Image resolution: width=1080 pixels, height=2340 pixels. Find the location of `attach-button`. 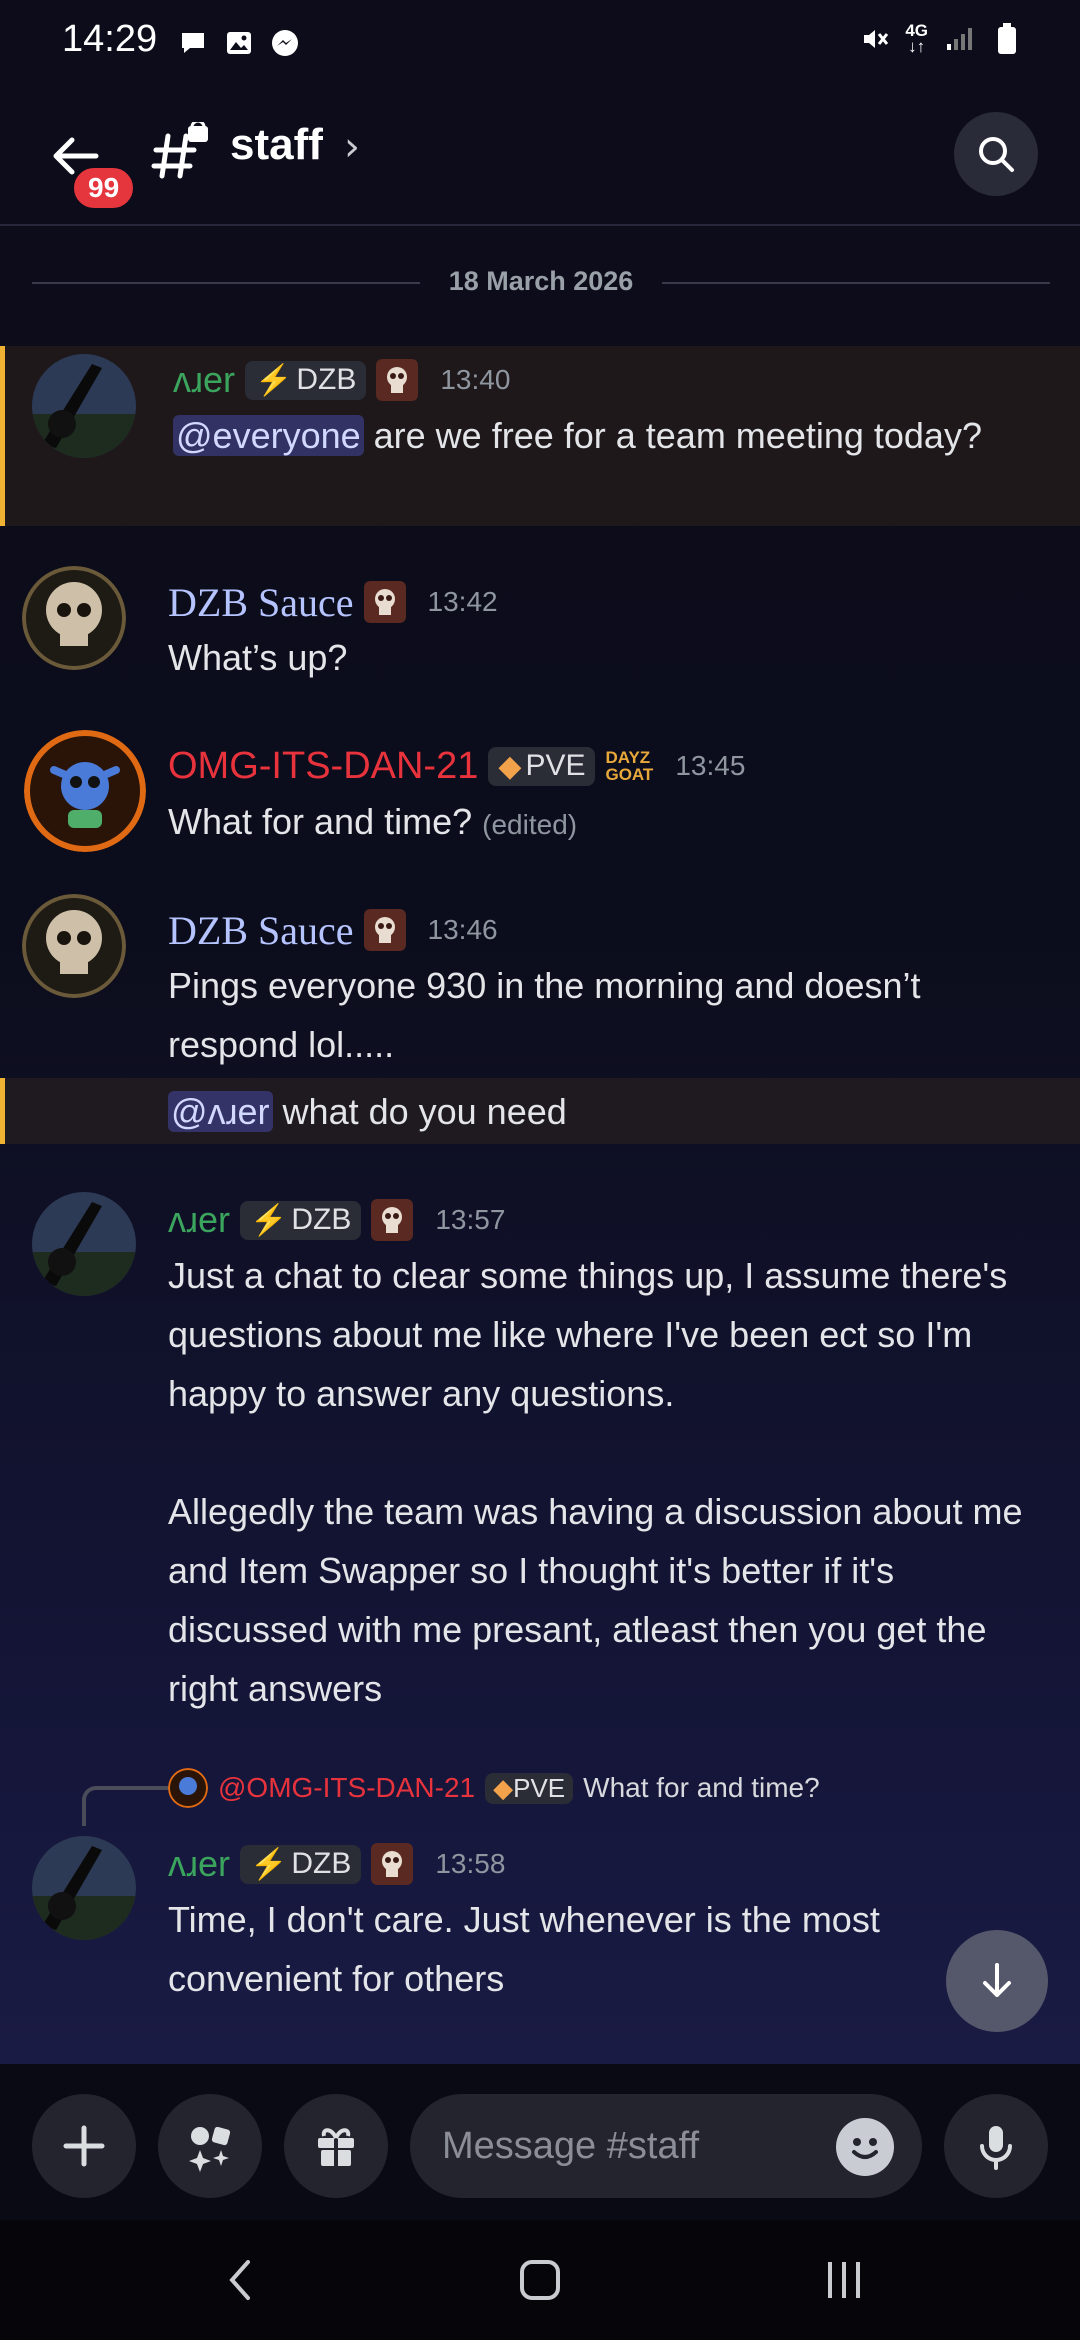

attach-button is located at coordinates (84, 2146).